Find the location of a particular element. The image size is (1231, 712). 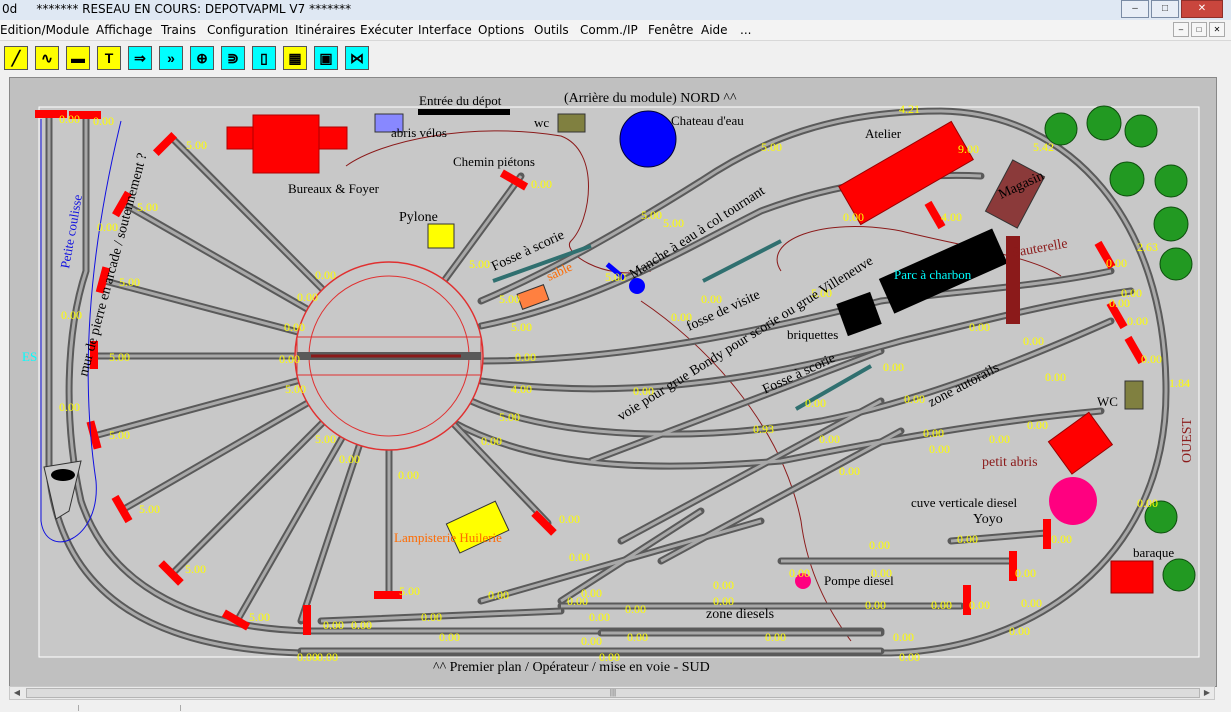

atelier-label: Atelier is located at coordinates (883, 133).